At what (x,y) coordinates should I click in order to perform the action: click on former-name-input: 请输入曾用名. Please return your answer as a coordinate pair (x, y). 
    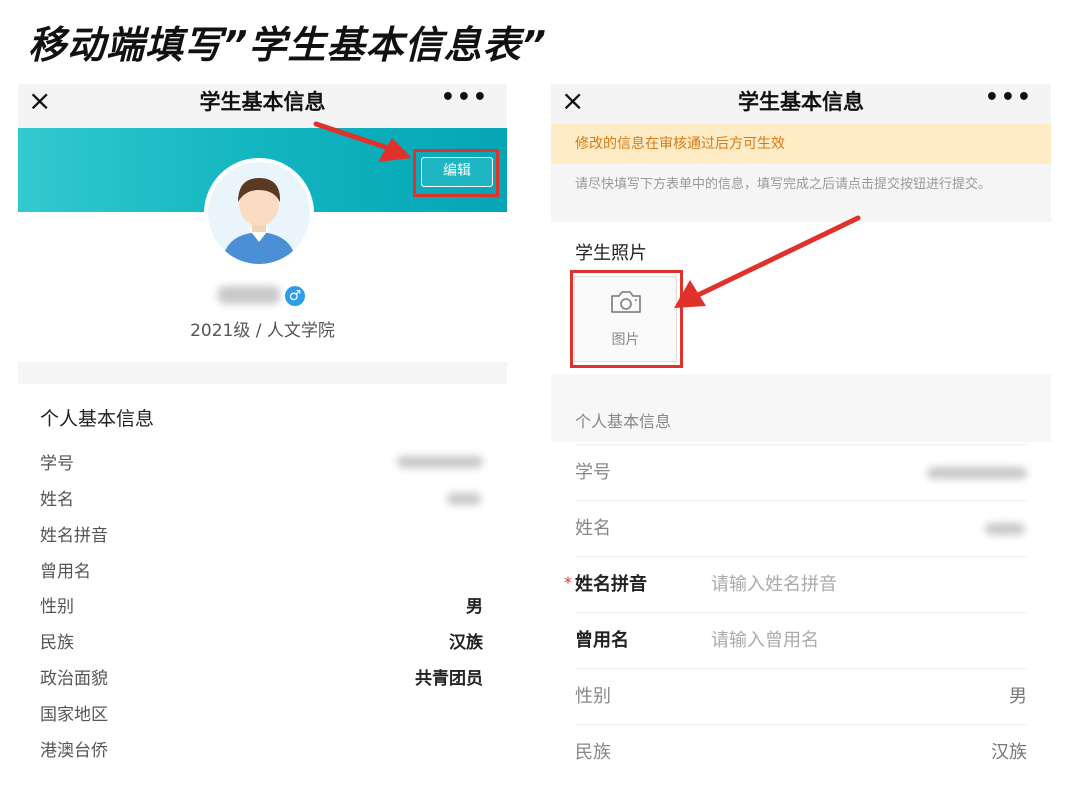
    Looking at the image, I should click on (765, 641).